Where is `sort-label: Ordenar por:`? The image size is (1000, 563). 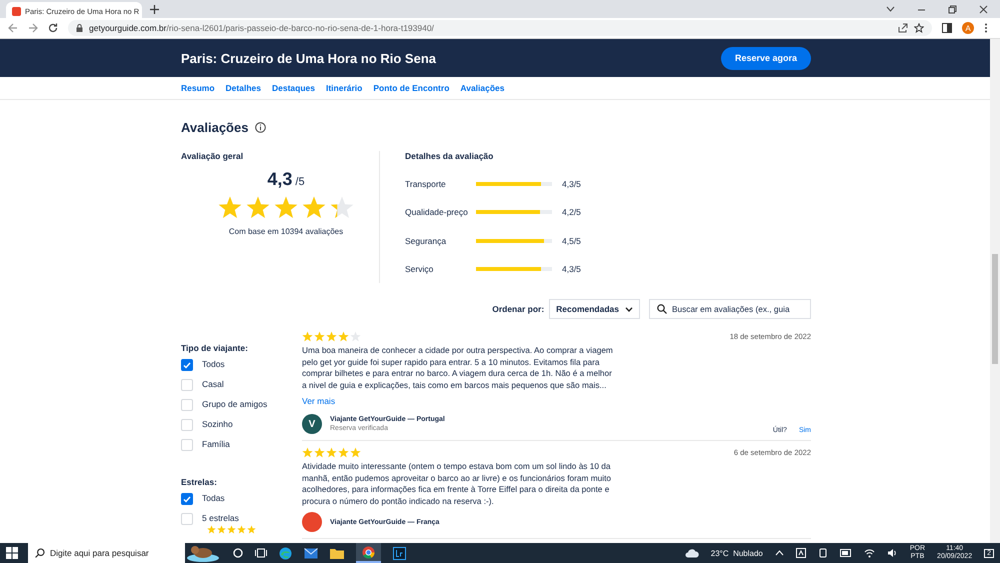 sort-label: Ordenar por: is located at coordinates (518, 309).